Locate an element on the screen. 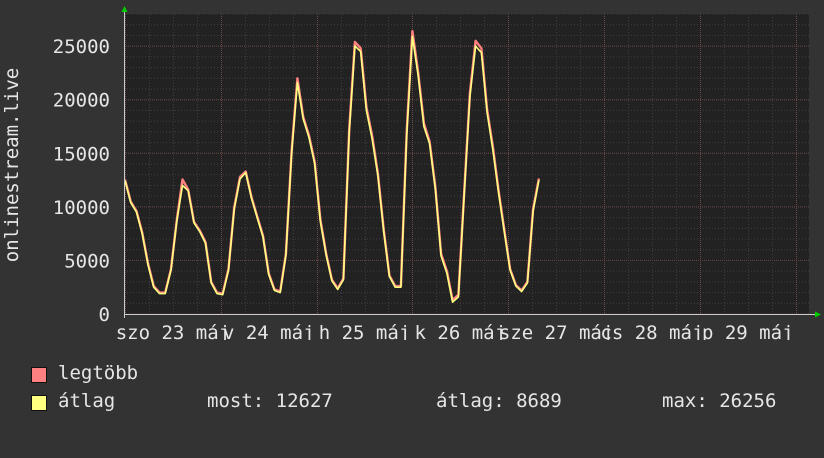 This screenshot has height=458, width=824. x-tick-label: szo 23 máj is located at coordinates (173, 331).